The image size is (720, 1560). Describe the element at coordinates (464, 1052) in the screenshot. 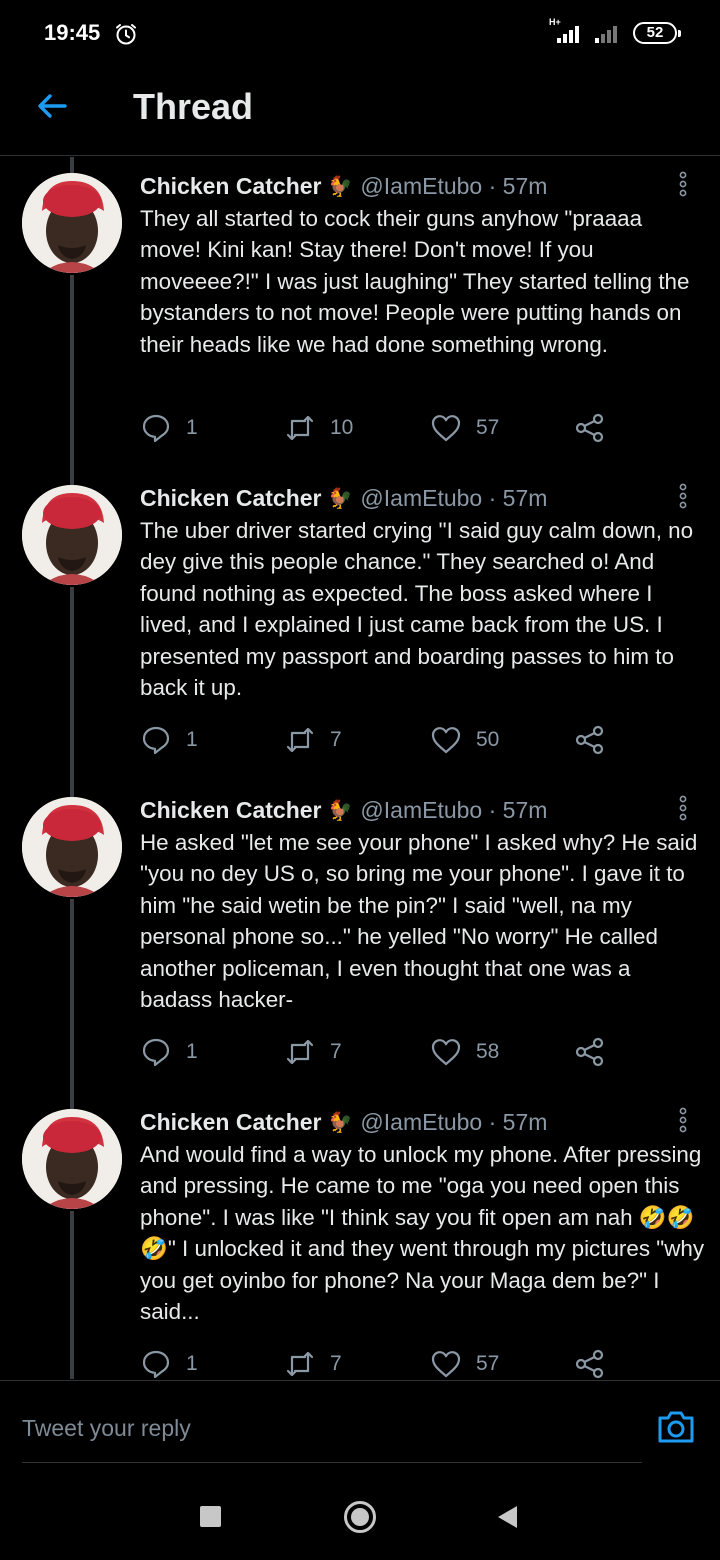

I see `like-button: 58` at that location.